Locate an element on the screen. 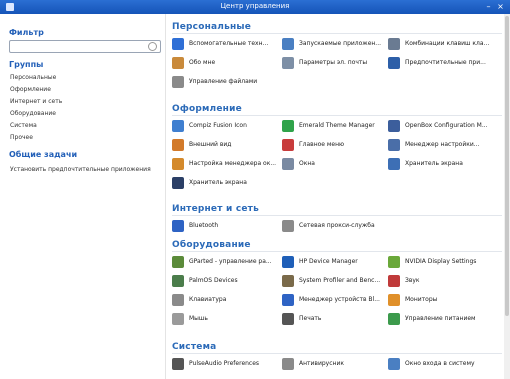  section-title: Система is located at coordinates (194, 347).